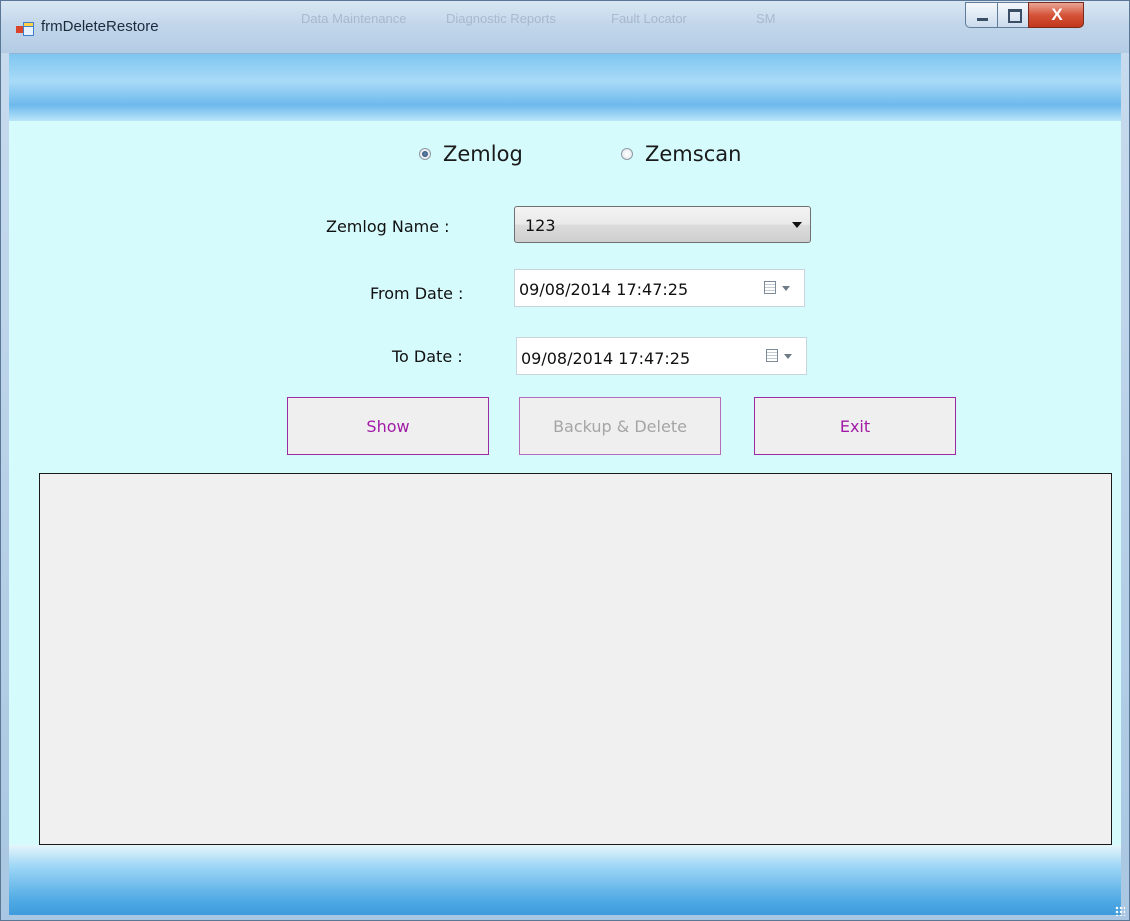 This screenshot has width=1130, height=921. Describe the element at coordinates (425, 154) in the screenshot. I see `radio-checked-icon` at that location.